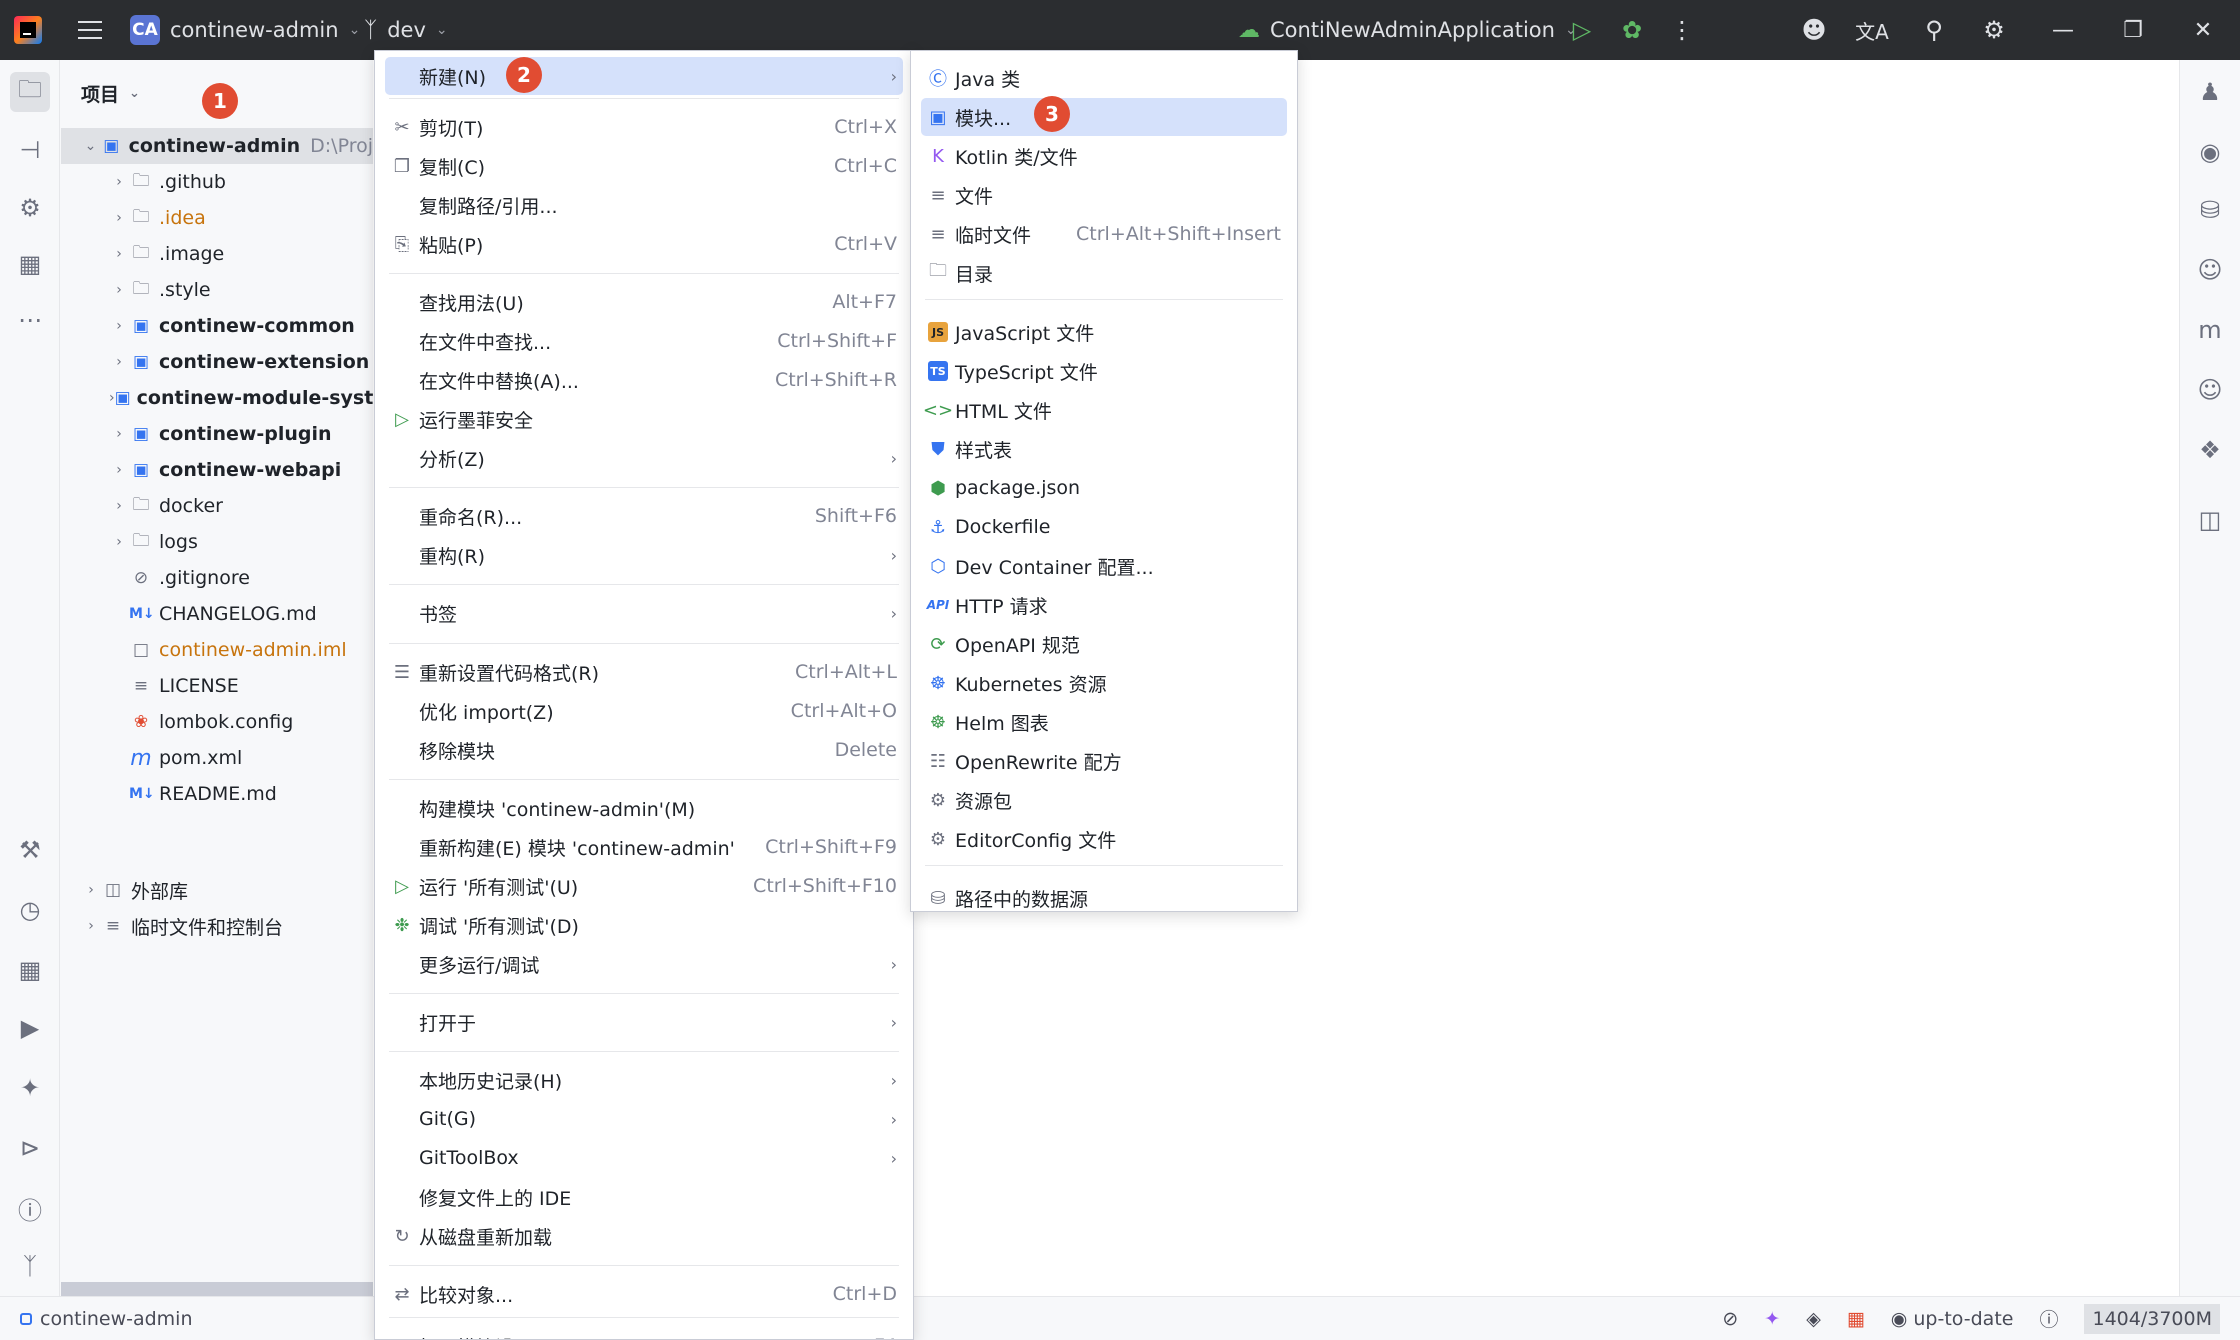  Describe the element at coordinates (644, 886) in the screenshot. I see `context-menu-item: ▷ 运行 '所有测试'(U) Ctrl+Shift+F10` at that location.